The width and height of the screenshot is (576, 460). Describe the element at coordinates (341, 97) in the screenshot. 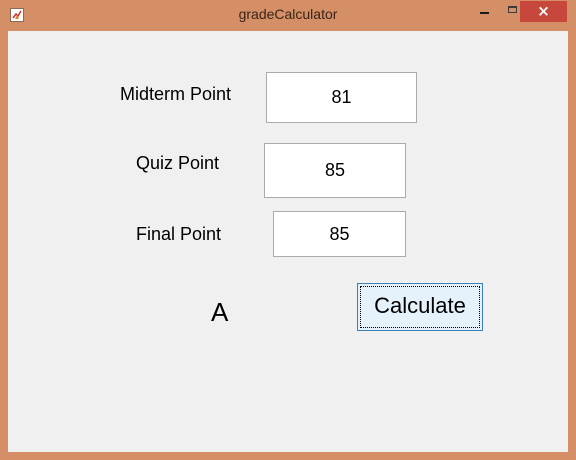

I see `midterm-field: 81` at that location.